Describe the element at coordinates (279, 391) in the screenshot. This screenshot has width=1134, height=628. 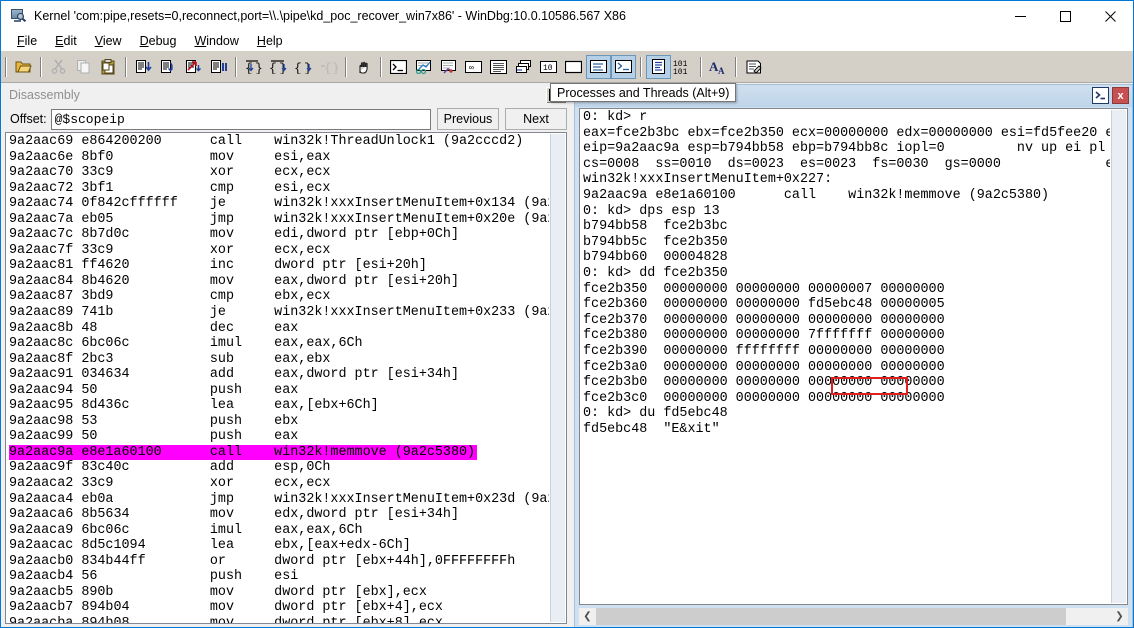
I see `disassembly-line: 9a2aac94 50 push eax` at that location.